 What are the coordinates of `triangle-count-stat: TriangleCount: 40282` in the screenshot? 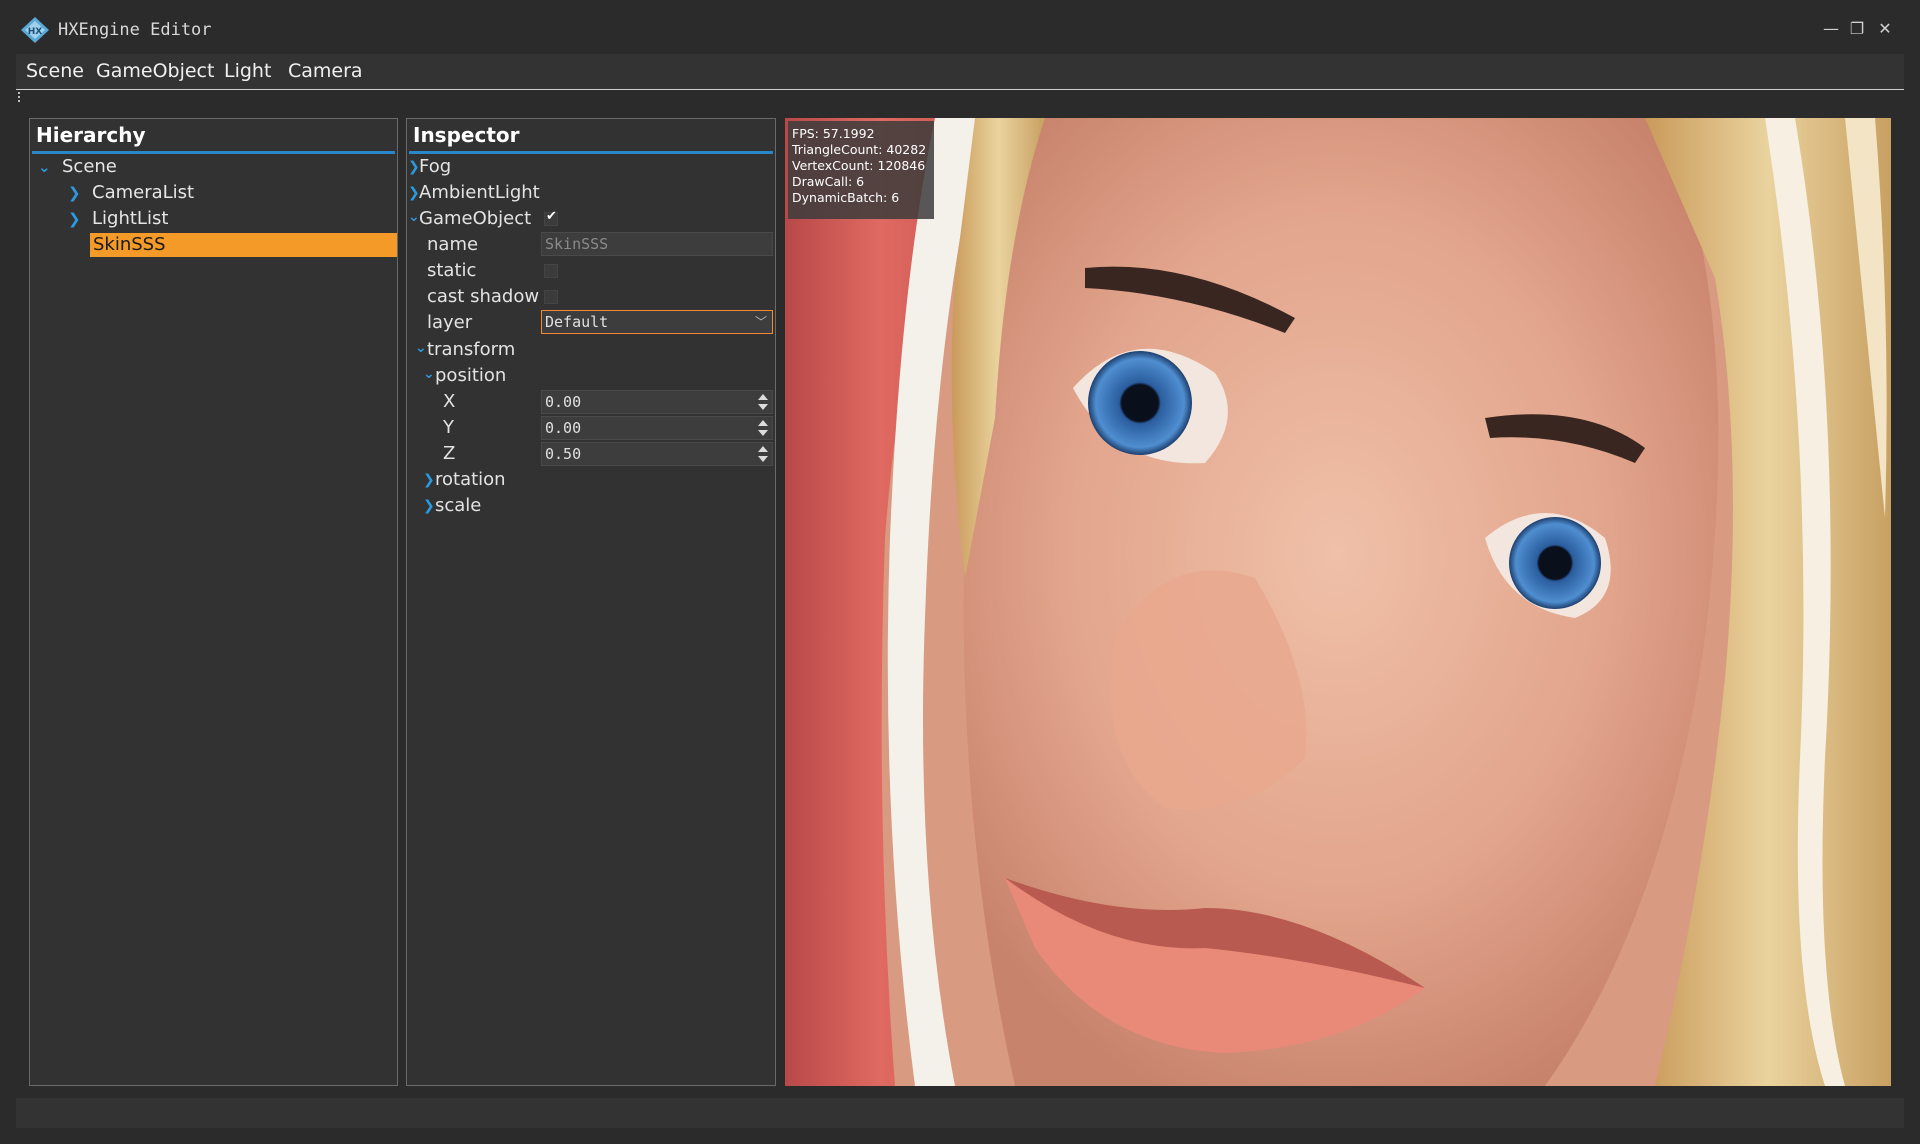 It's located at (859, 149).